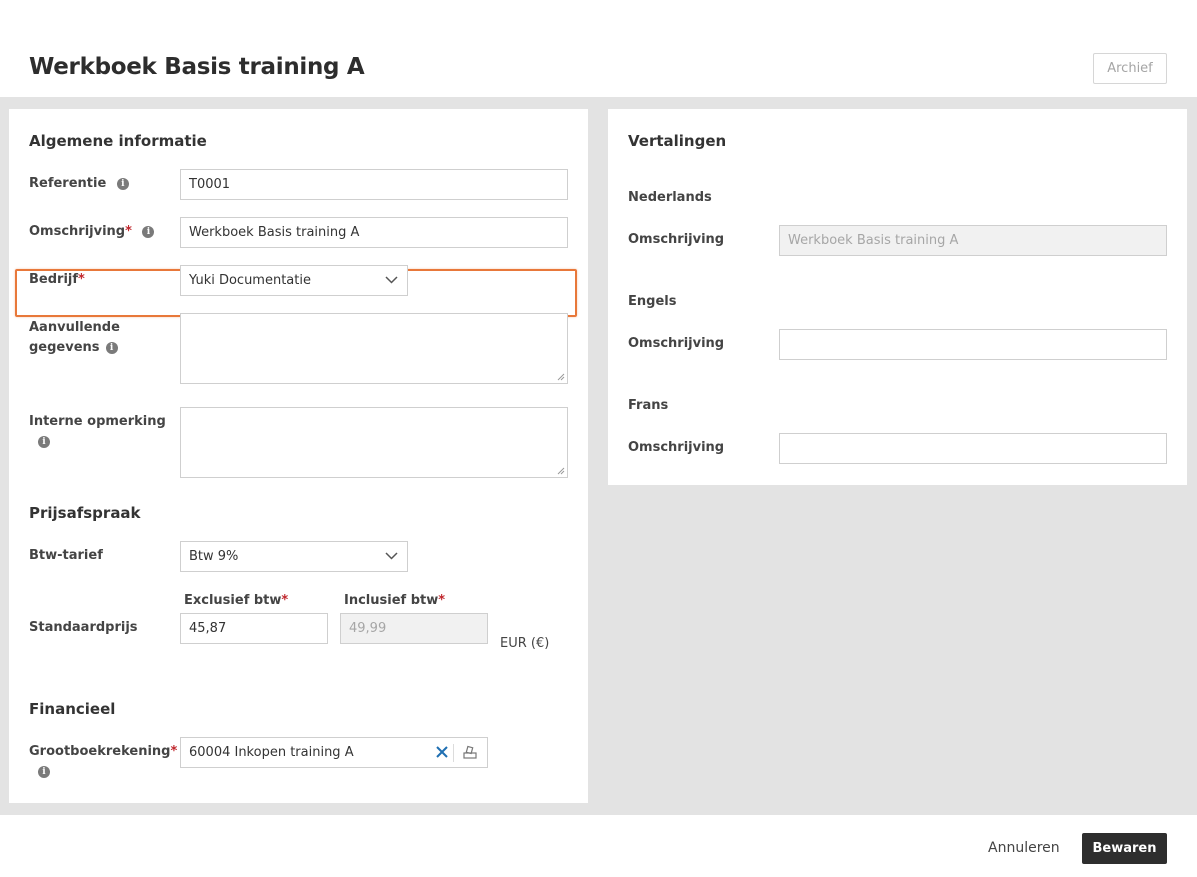  Describe the element at coordinates (236, 600) in the screenshot. I see `excl-vat-label: Exclusief btw*` at that location.